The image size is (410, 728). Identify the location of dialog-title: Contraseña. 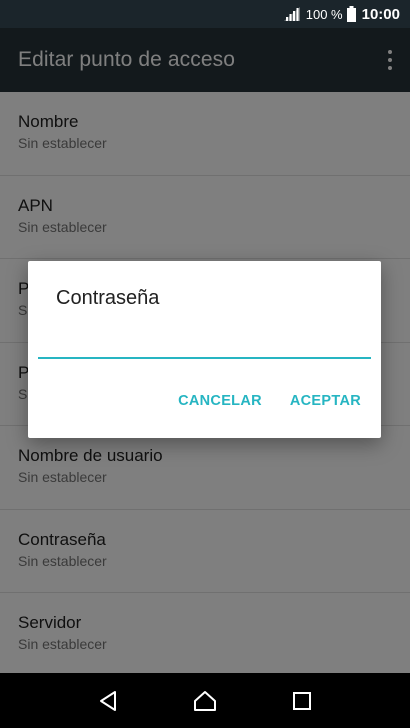
(108, 298).